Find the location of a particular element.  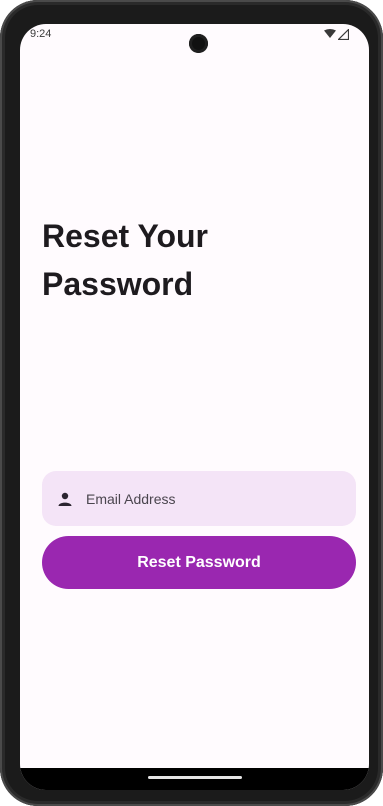

status-time: 9:24 is located at coordinates (41, 34).